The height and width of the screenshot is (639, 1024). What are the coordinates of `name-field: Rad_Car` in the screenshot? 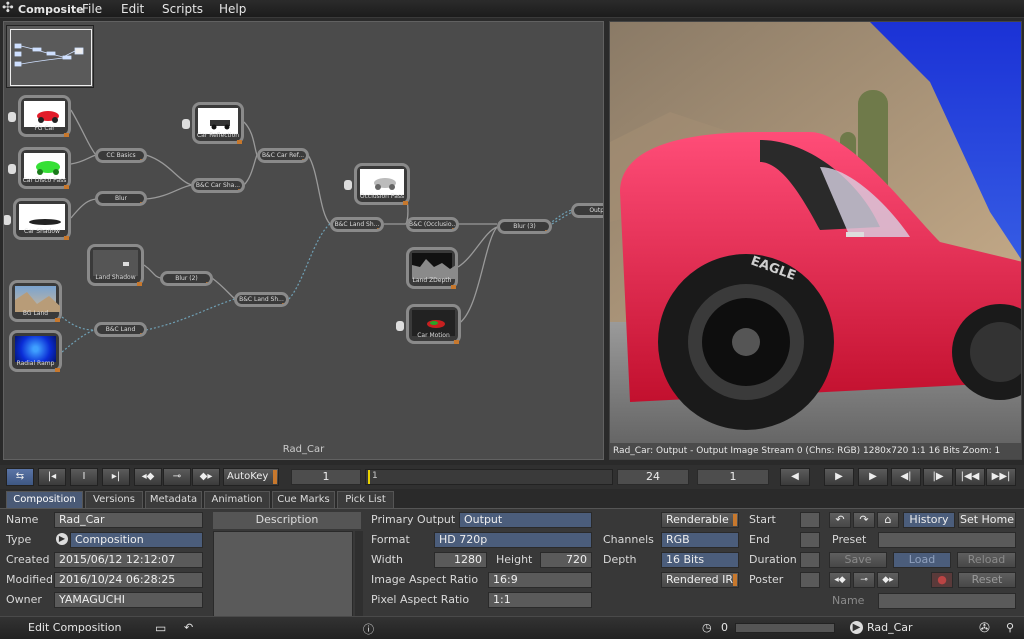 It's located at (128, 520).